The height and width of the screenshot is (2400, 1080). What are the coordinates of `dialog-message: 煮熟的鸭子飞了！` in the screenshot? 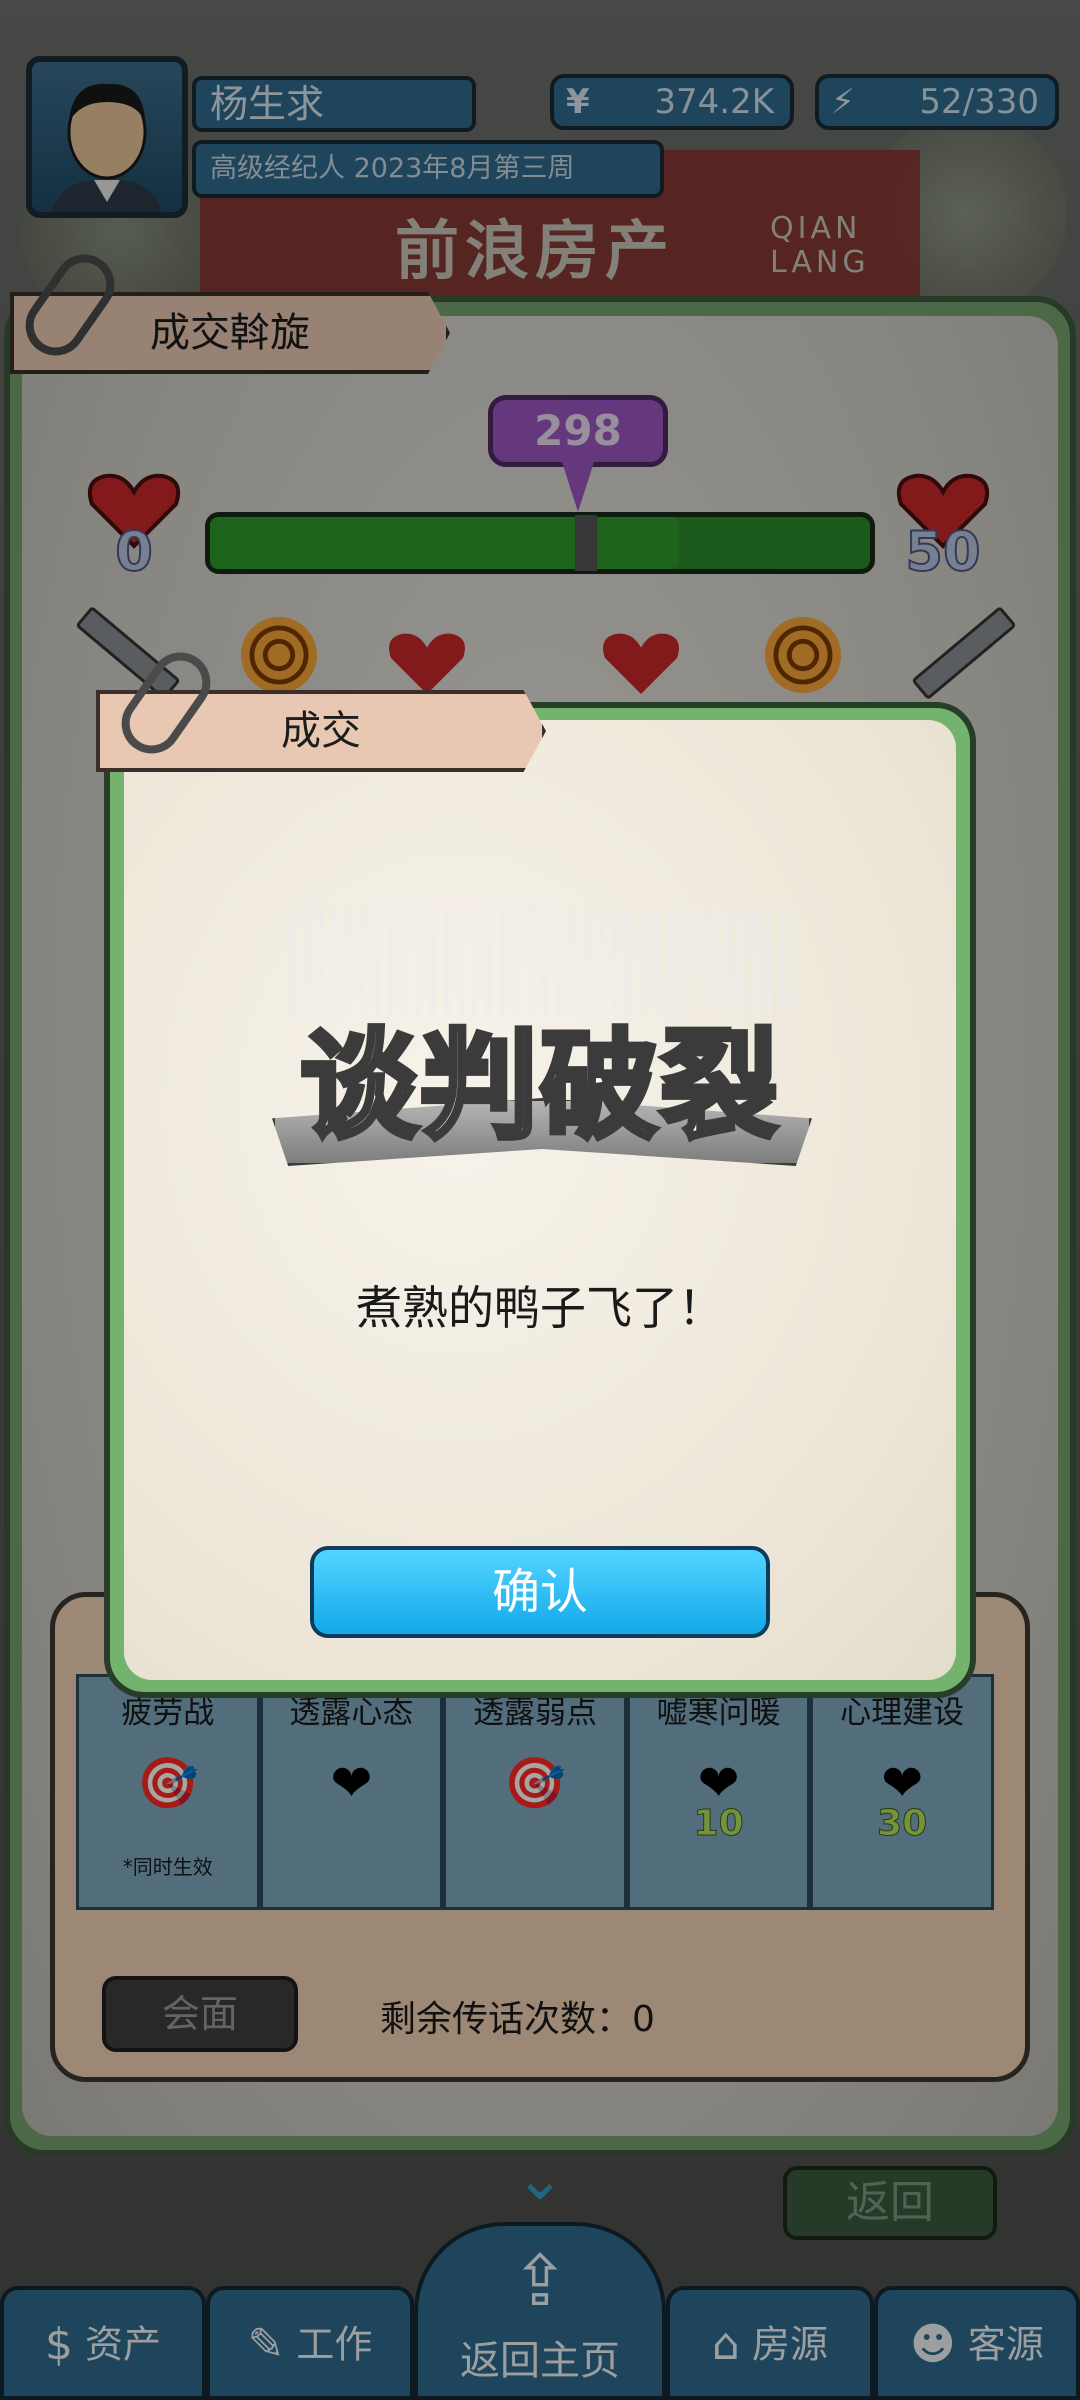 It's located at (540, 1308).